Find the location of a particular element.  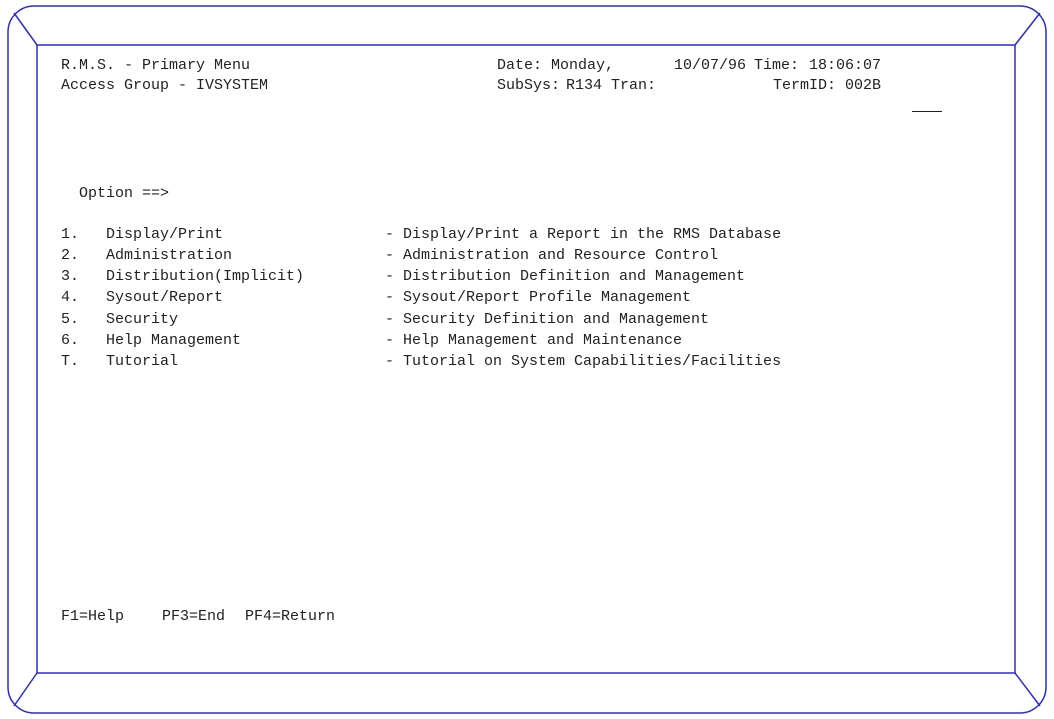

bezel-corner-br is located at coordinates (1027, 689).